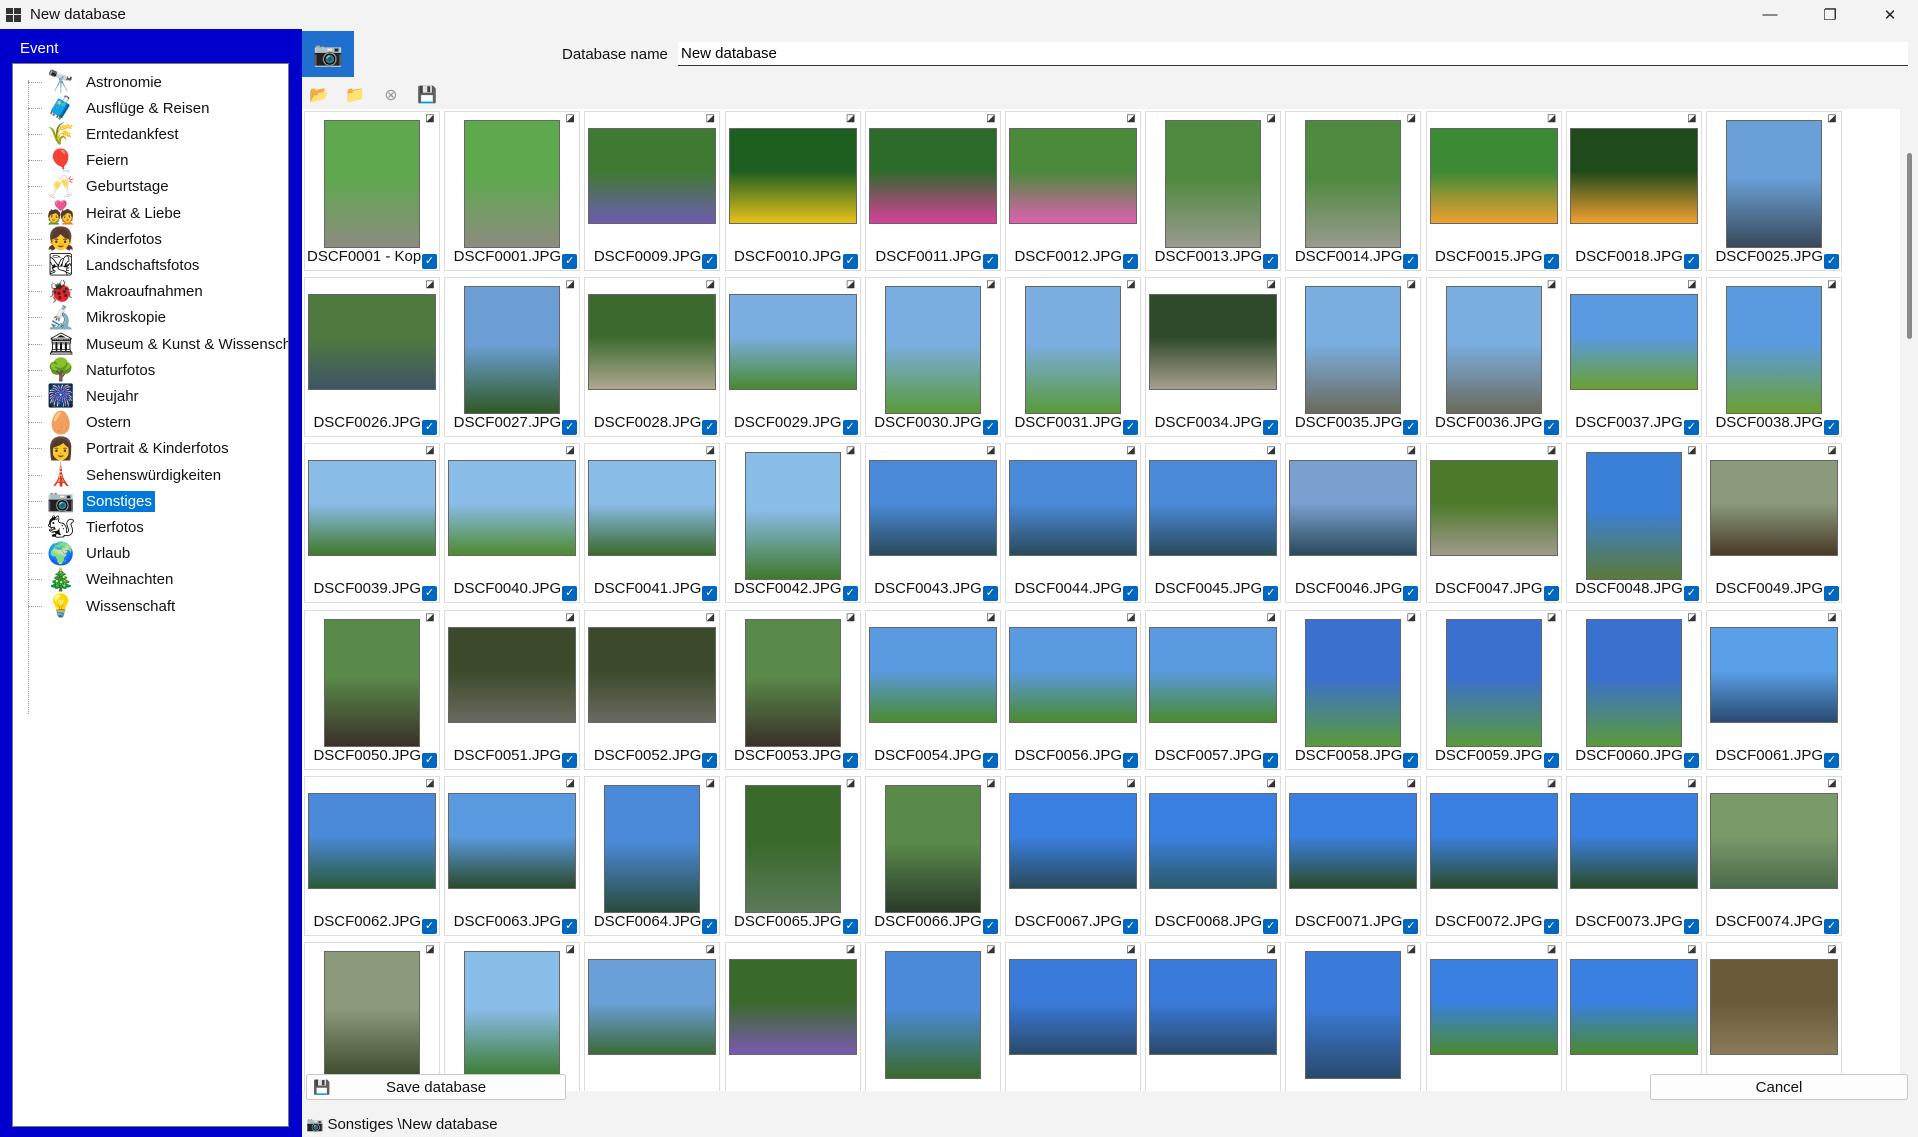 Image resolution: width=1918 pixels, height=1137 pixels. I want to click on remove-button: ⊗, so click(391, 95).